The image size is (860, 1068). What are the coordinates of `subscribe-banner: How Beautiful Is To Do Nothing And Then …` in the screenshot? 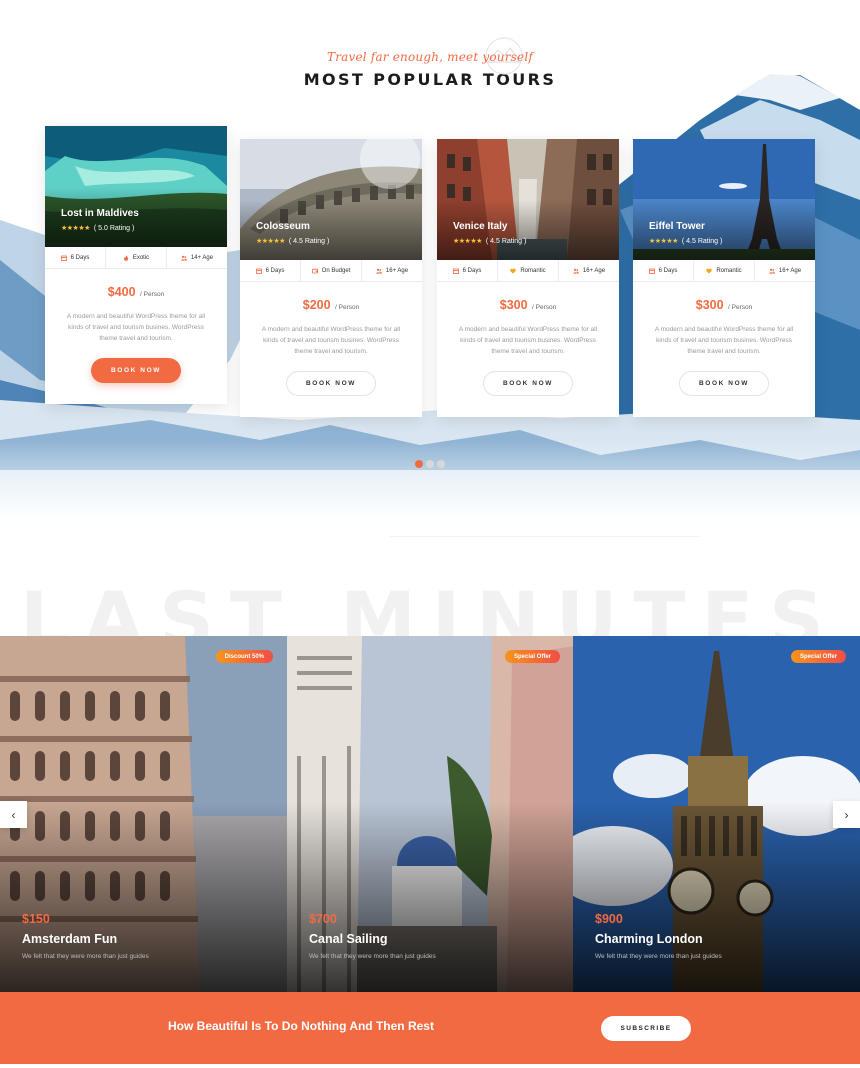 It's located at (430, 1028).